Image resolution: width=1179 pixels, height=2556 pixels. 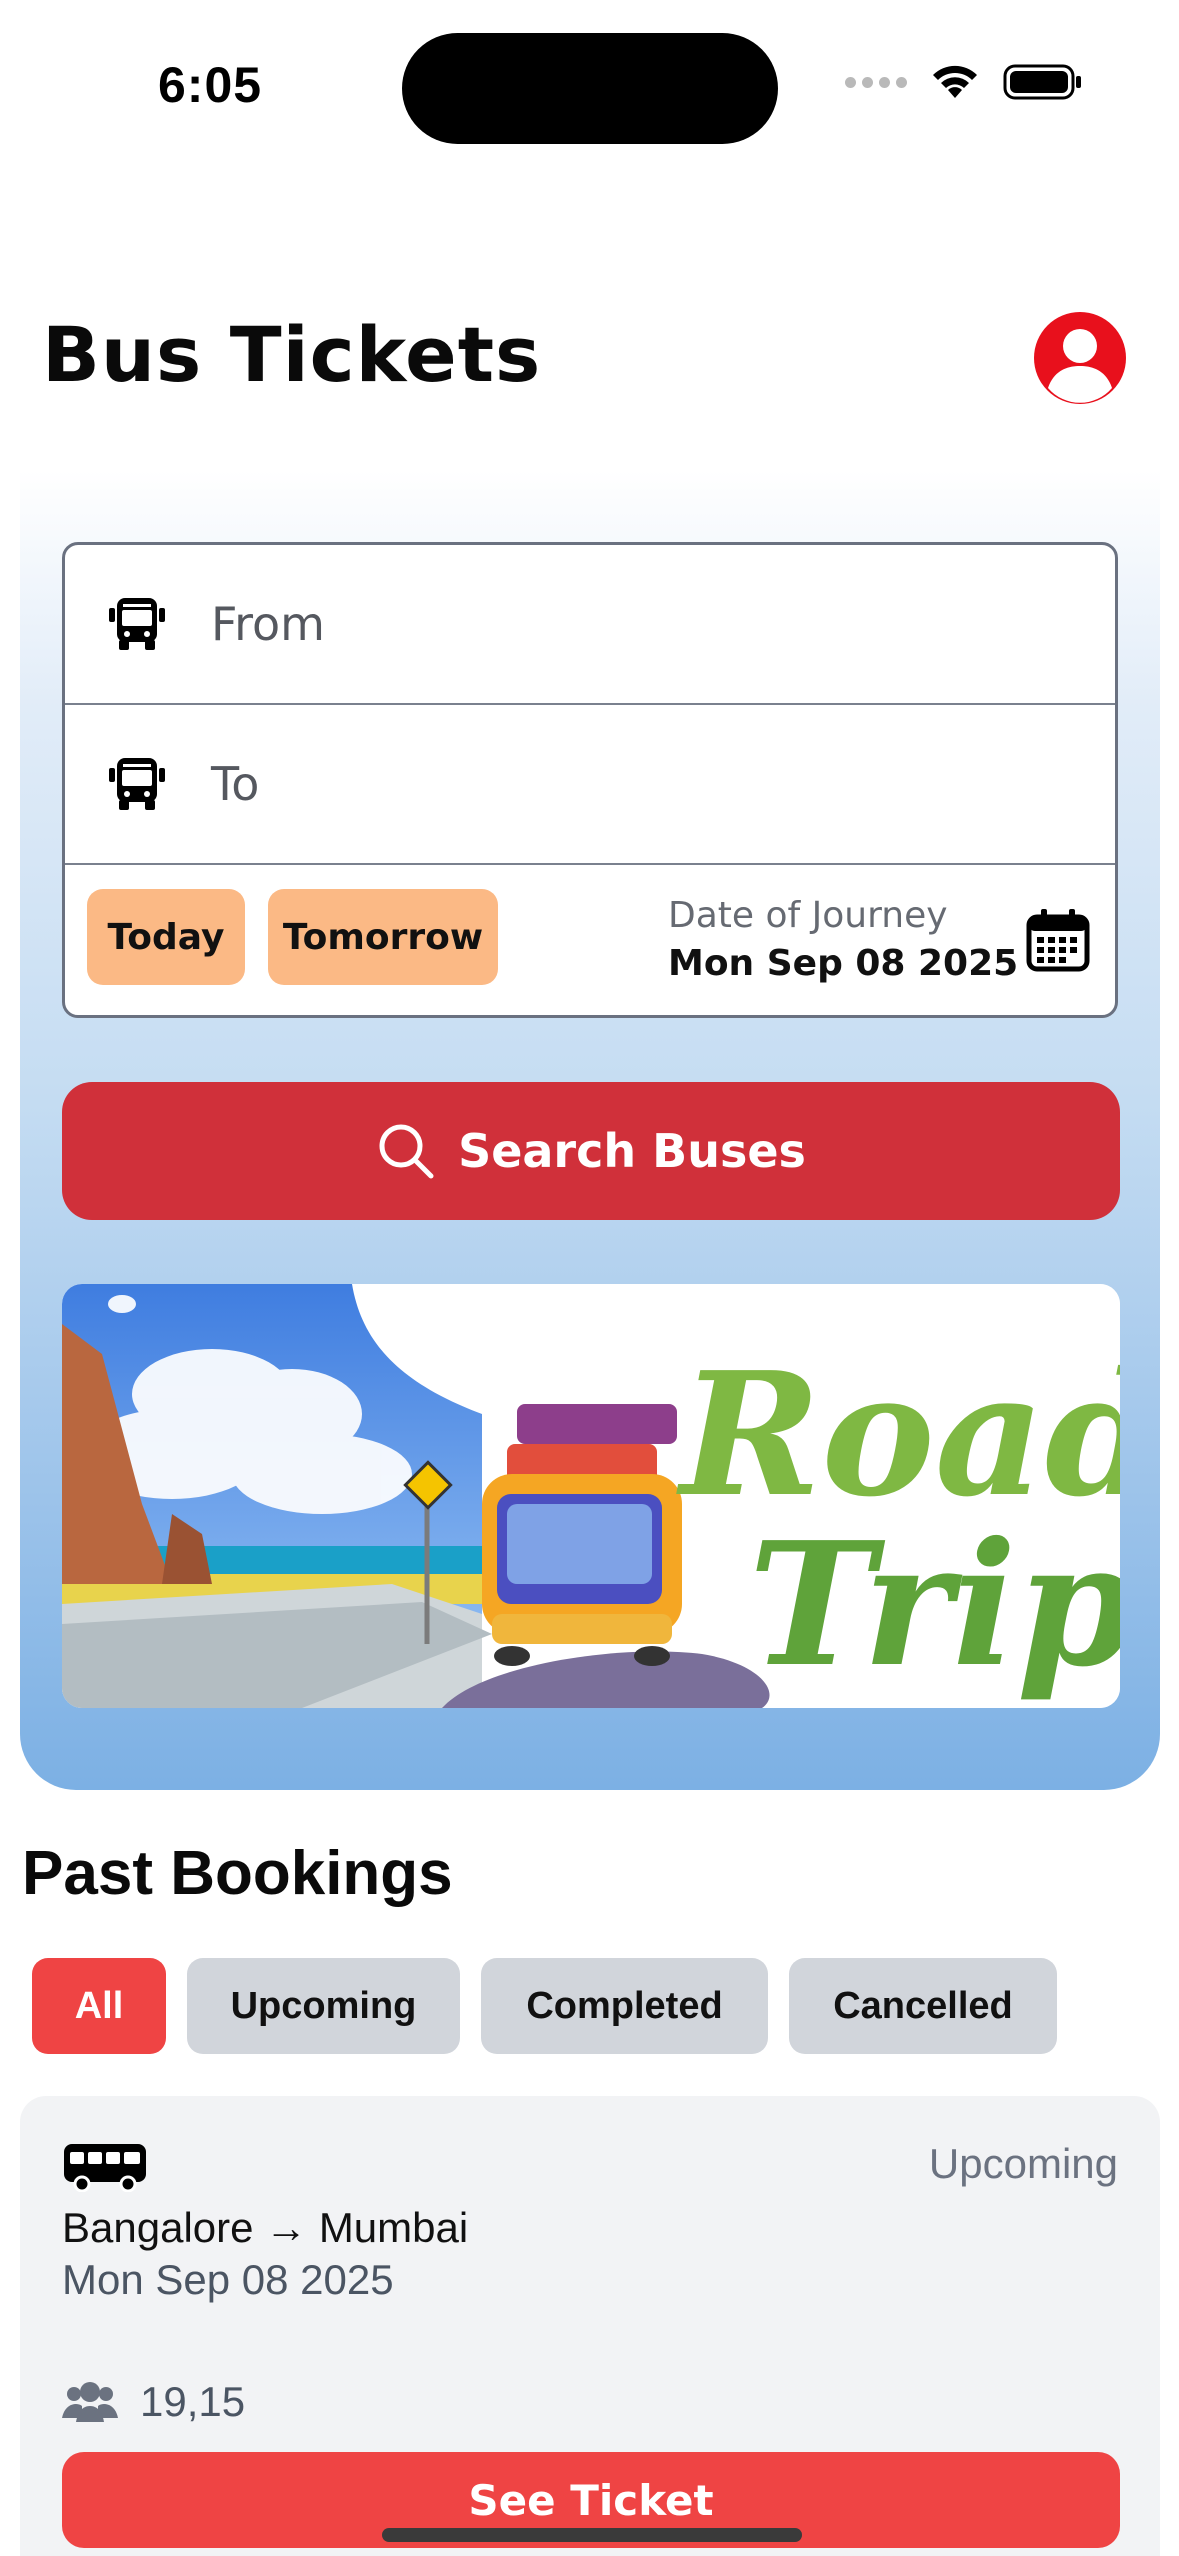 I want to click on tomorrow-chip: Tomorrow, so click(x=383, y=937).